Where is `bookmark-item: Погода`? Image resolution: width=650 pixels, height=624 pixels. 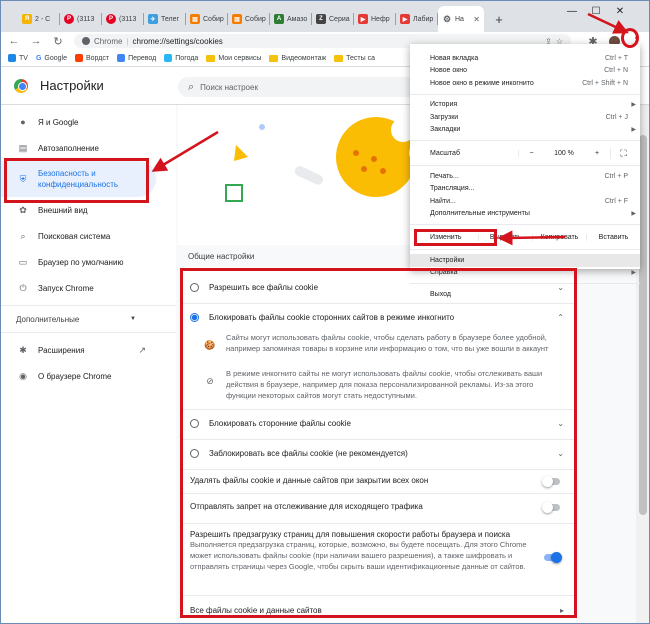 bookmark-item: Погода is located at coordinates (181, 58).